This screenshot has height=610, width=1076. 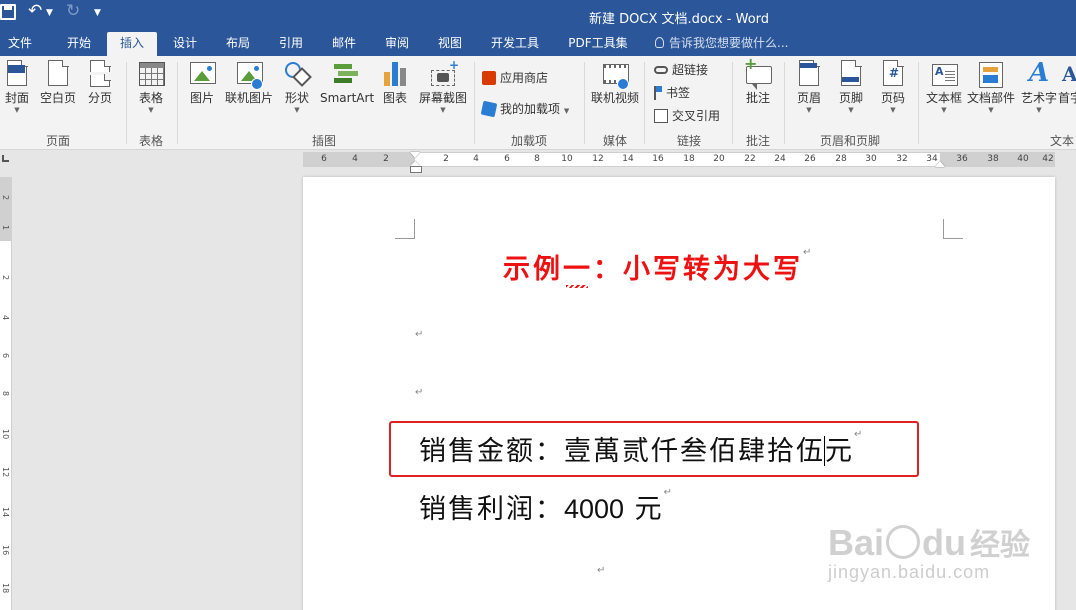 I want to click on store-button: 应用商店, so click(x=515, y=78).